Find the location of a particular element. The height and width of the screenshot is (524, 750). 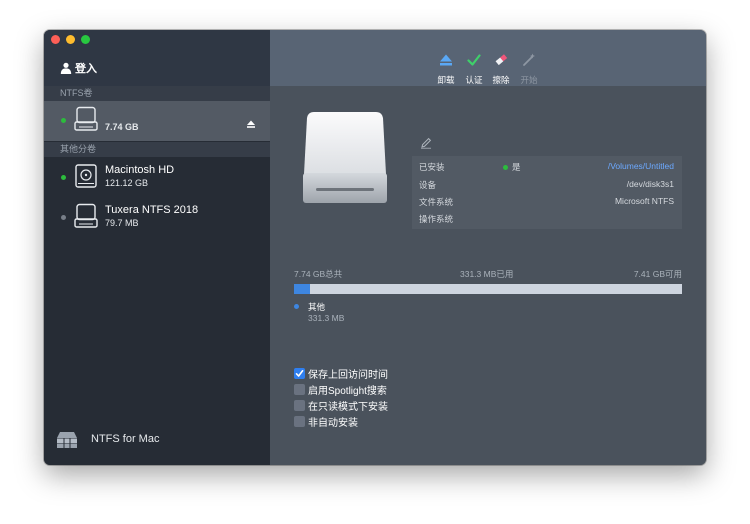

eject-label: 卸载 is located at coordinates (446, 80).